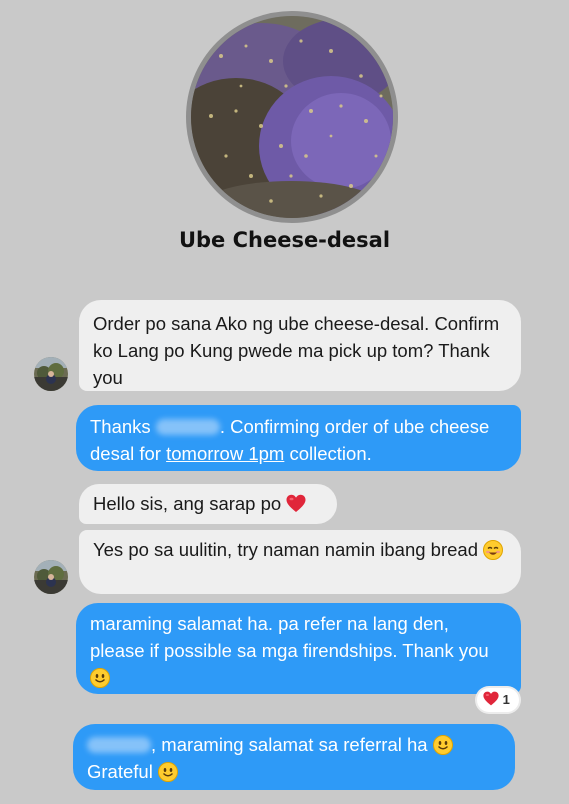  I want to click on message-text: Thanks, so click(120, 426).